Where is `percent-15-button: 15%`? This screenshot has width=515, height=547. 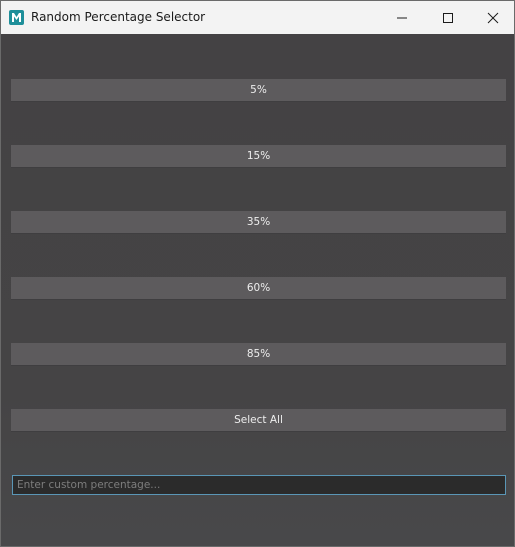 percent-15-button: 15% is located at coordinates (258, 156).